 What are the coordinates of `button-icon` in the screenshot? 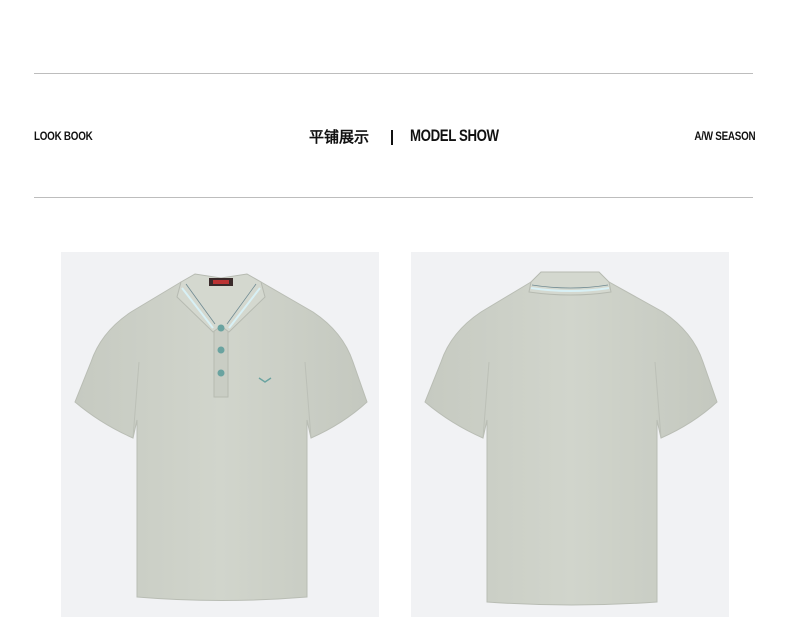 It's located at (221, 328).